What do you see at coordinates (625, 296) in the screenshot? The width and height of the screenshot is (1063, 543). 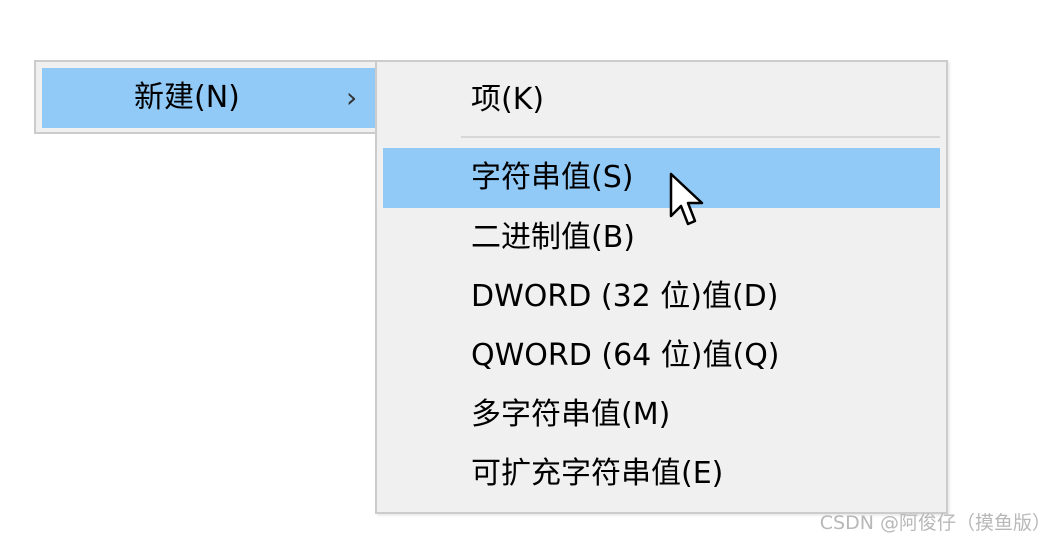 I see `submenu-item-label: DWORD (32 位)值(D)` at bounding box center [625, 296].